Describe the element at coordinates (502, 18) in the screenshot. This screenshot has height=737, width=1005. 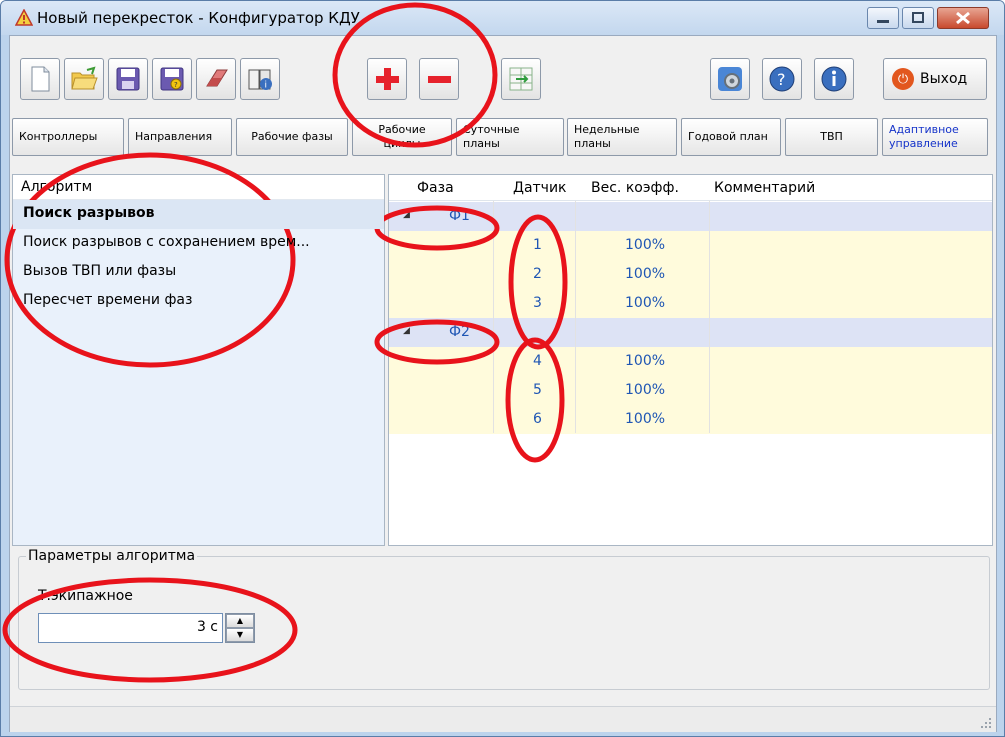
I see `title-bar: Новый перекресток - Конфигуратор КДУ` at that location.